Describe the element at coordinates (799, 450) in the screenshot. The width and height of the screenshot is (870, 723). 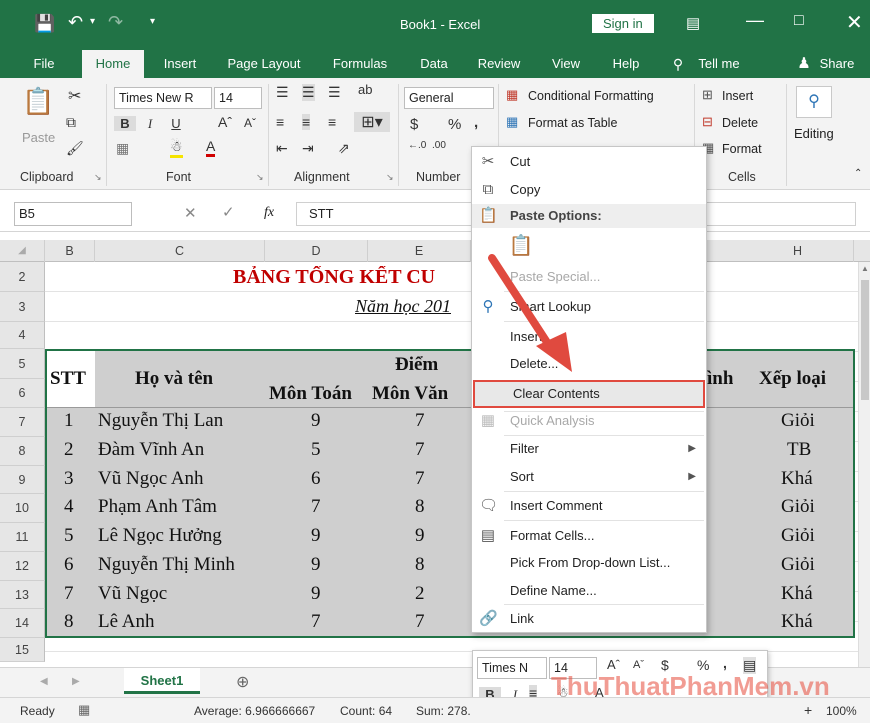
I see `cell-rank: TB` at that location.